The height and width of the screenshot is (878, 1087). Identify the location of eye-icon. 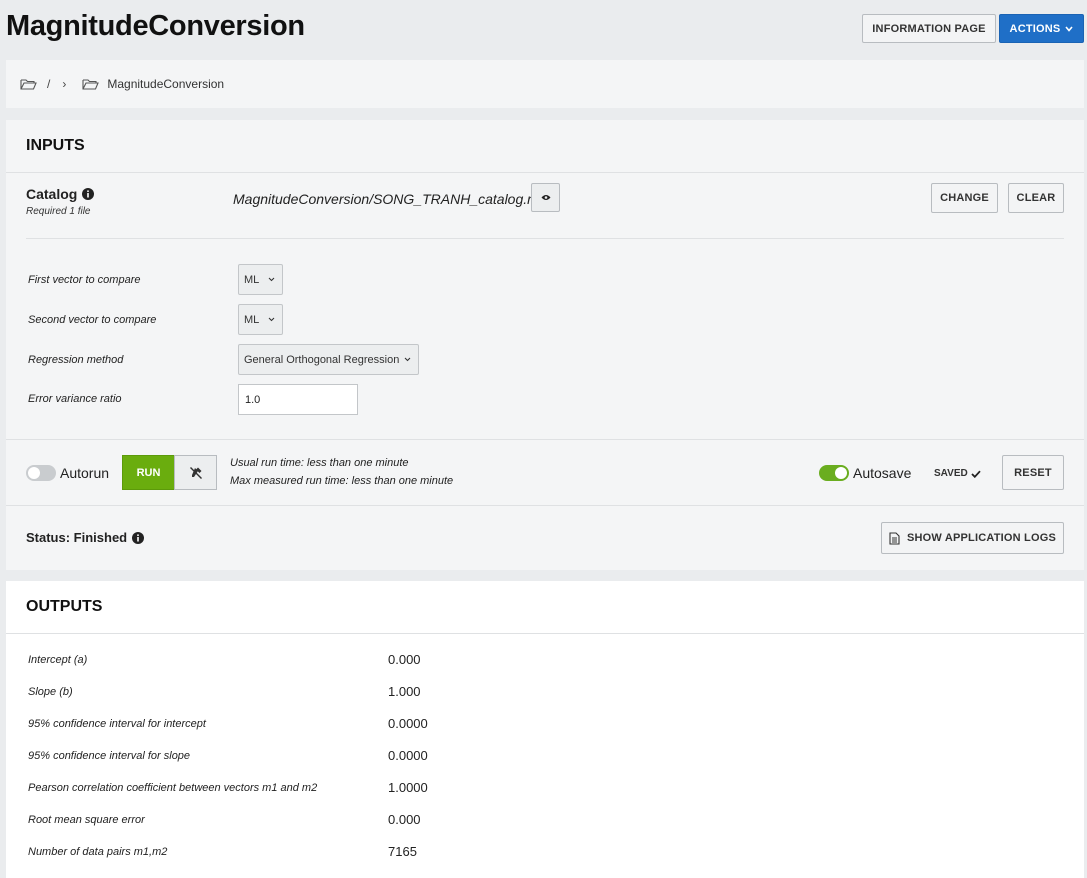
(545, 197).